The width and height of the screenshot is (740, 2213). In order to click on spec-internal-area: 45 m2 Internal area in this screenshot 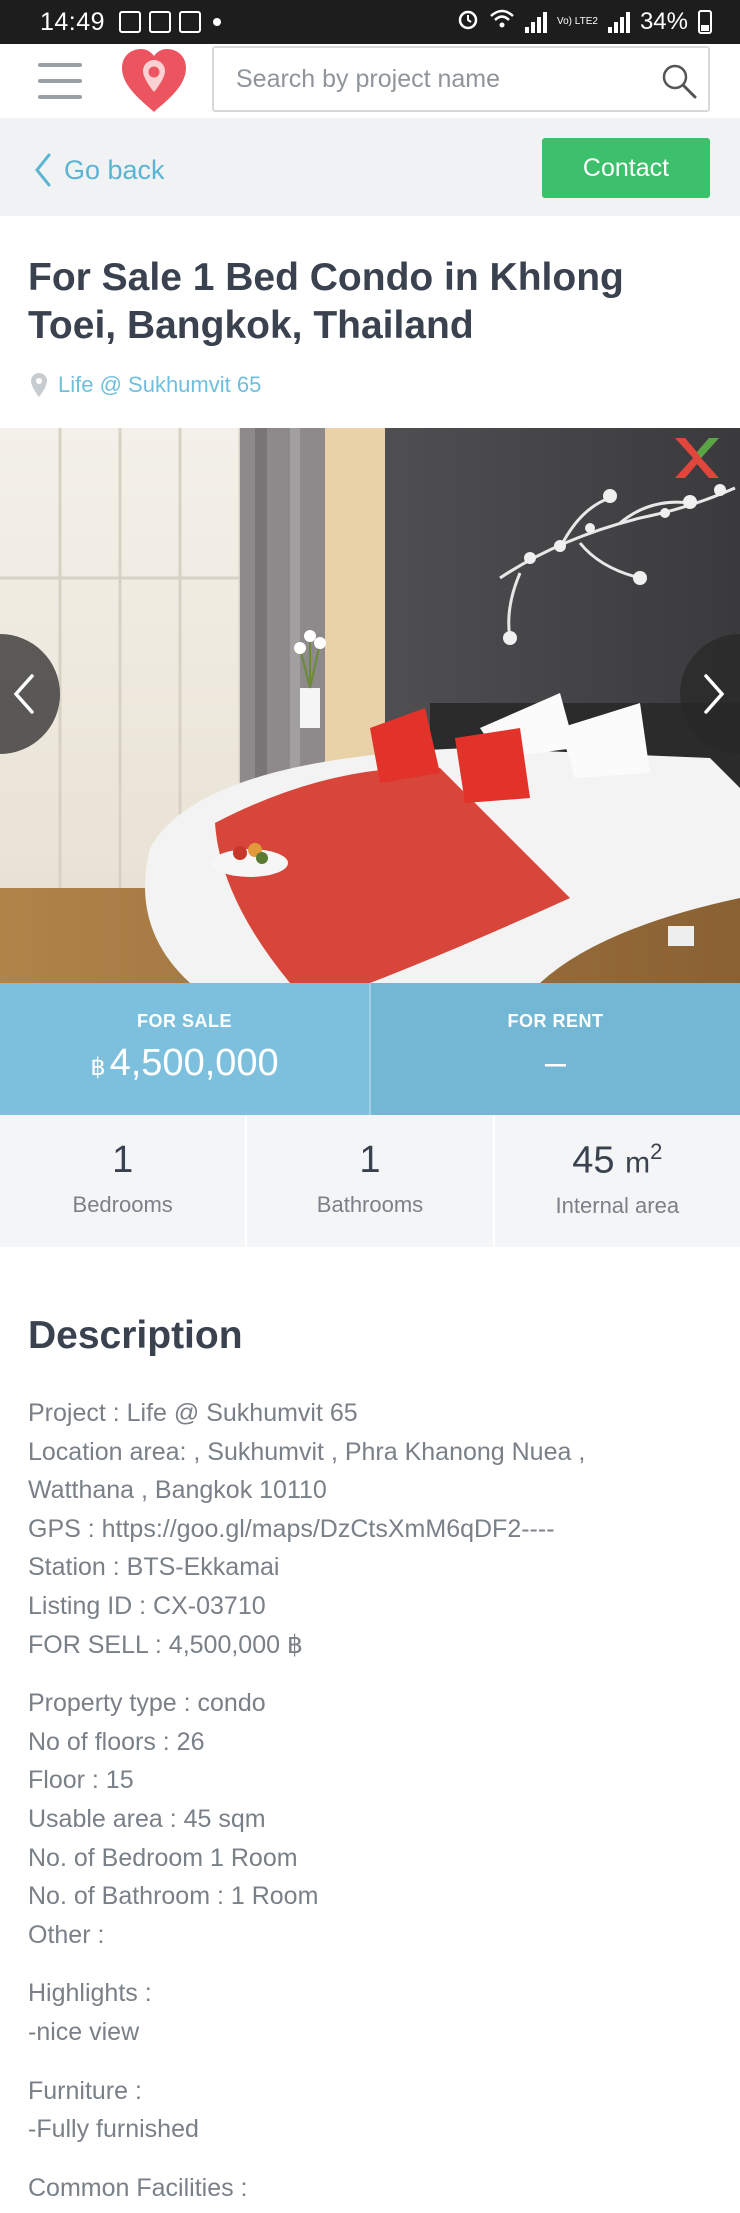, I will do `click(617, 1181)`.